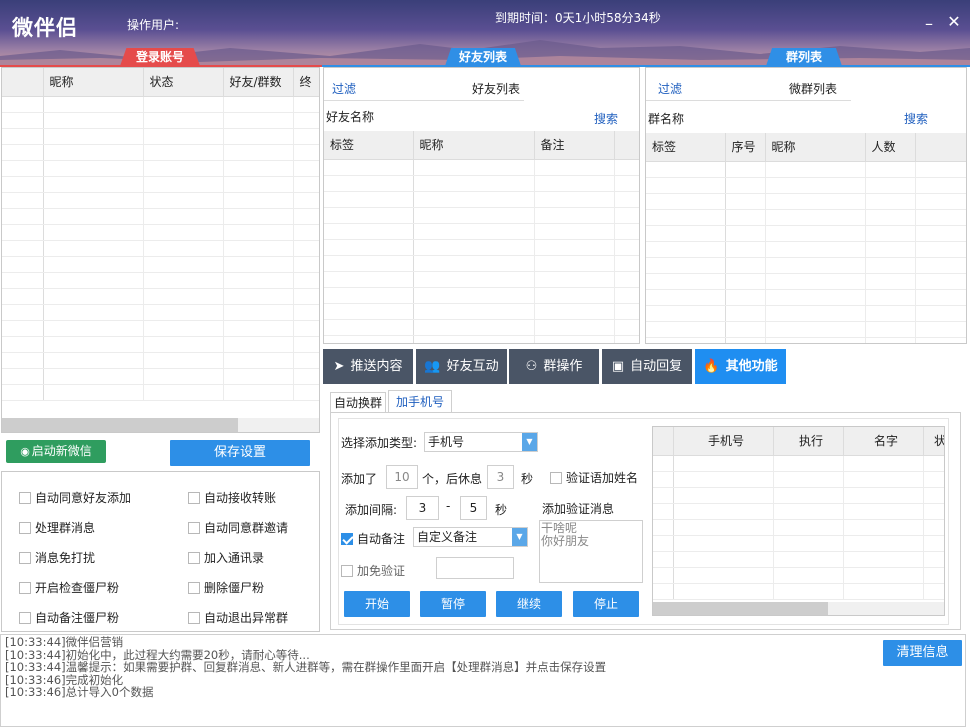  Describe the element at coordinates (470, 537) in the screenshot. I see `remark-select: 自定义备注 ▼` at that location.